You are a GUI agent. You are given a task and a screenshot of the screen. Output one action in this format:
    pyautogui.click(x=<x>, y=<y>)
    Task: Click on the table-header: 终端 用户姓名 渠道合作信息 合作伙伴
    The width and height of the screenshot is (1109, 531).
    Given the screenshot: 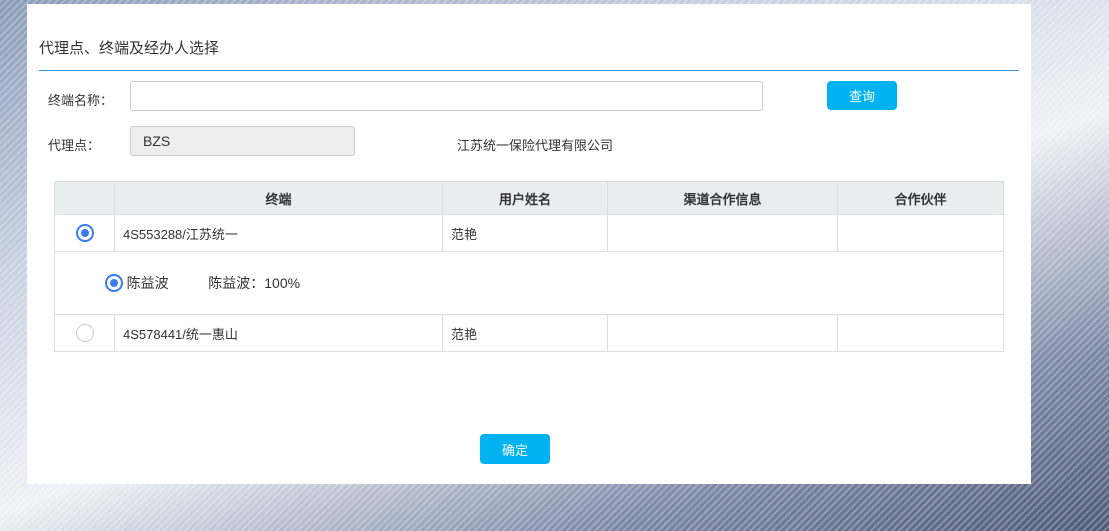 What is the action you would take?
    pyautogui.click(x=529, y=198)
    